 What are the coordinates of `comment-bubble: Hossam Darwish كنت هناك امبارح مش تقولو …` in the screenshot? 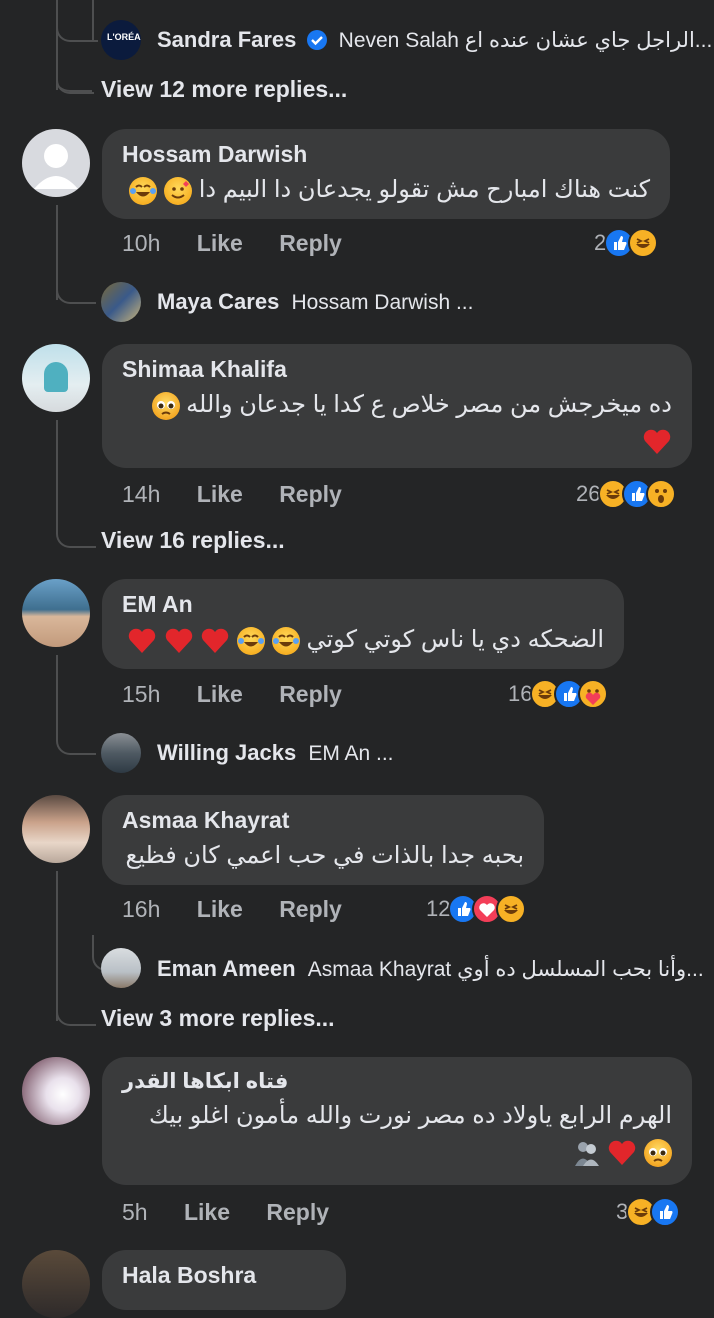 It's located at (386, 174).